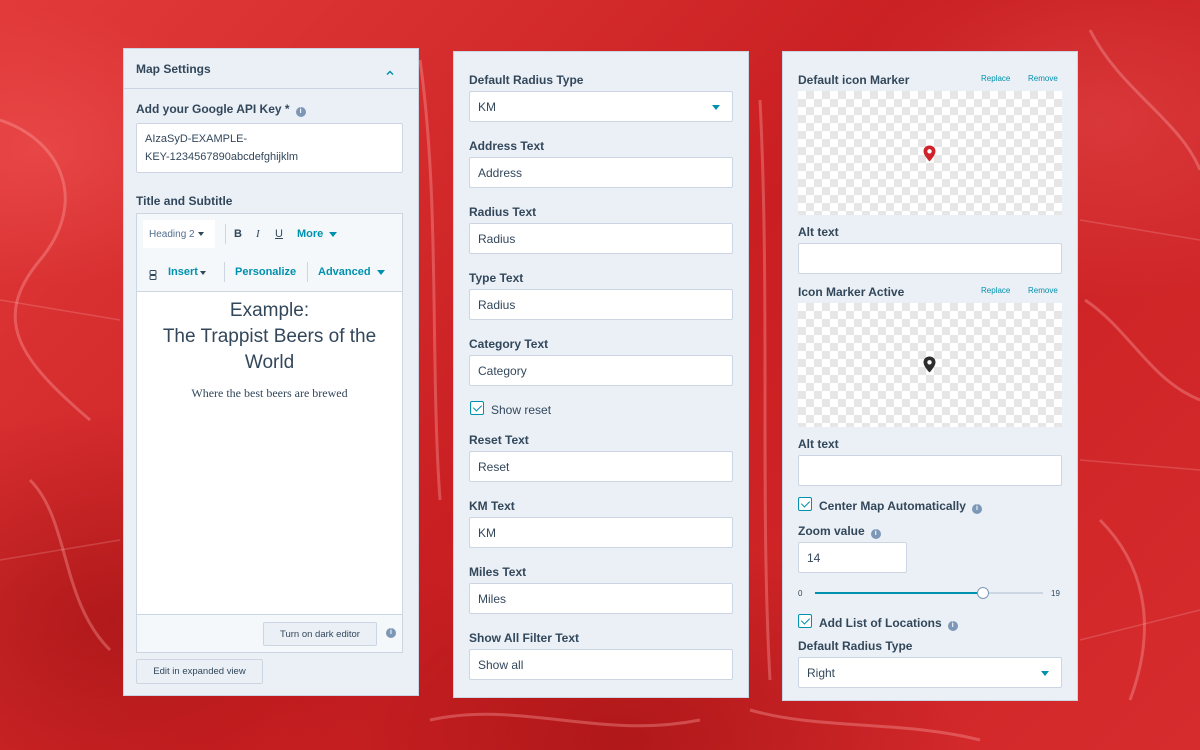 This screenshot has height=750, width=1200. What do you see at coordinates (499, 440) in the screenshot?
I see `reset-text-label: Reset Text` at bounding box center [499, 440].